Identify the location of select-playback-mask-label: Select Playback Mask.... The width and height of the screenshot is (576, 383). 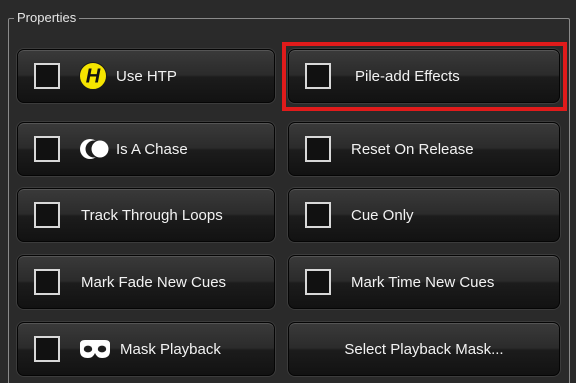
(424, 349).